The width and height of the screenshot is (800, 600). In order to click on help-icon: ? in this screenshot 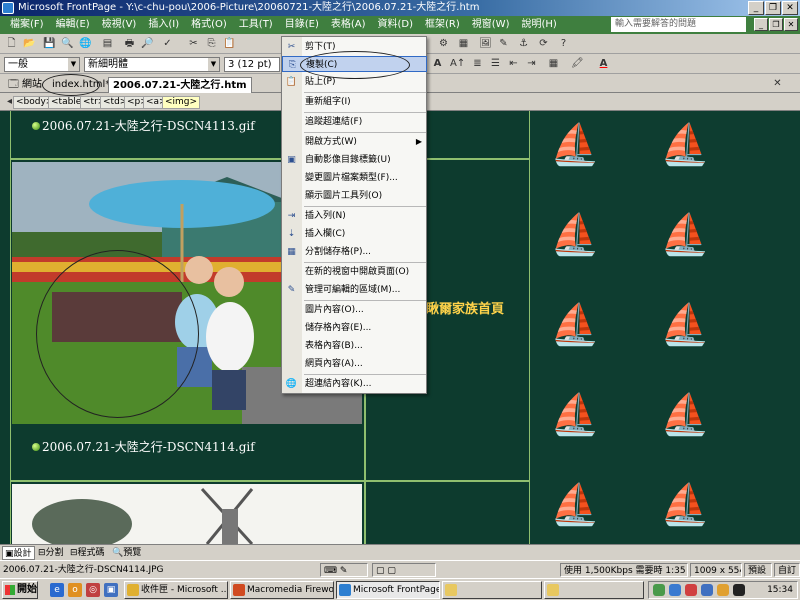, I will do `click(563, 44)`.